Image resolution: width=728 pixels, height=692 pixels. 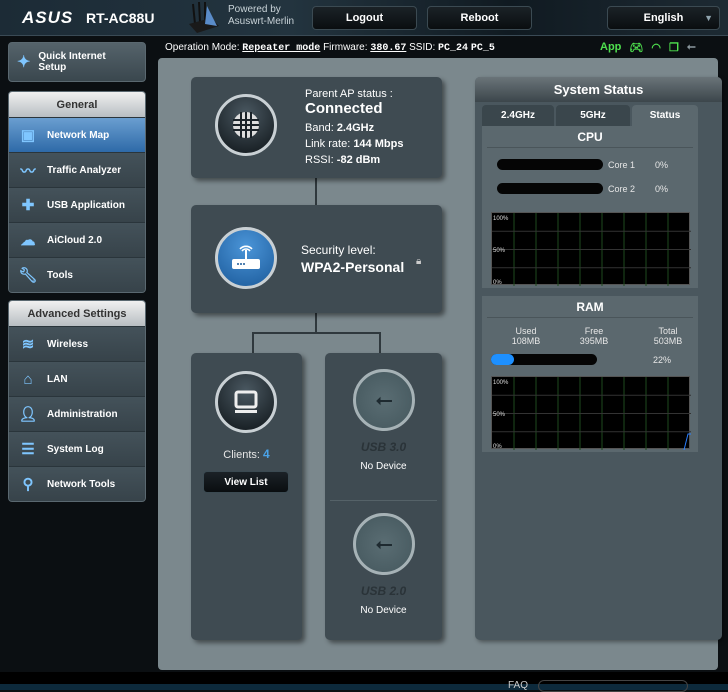 I want to click on rssi-label: RSSI:, so click(x=319, y=160).